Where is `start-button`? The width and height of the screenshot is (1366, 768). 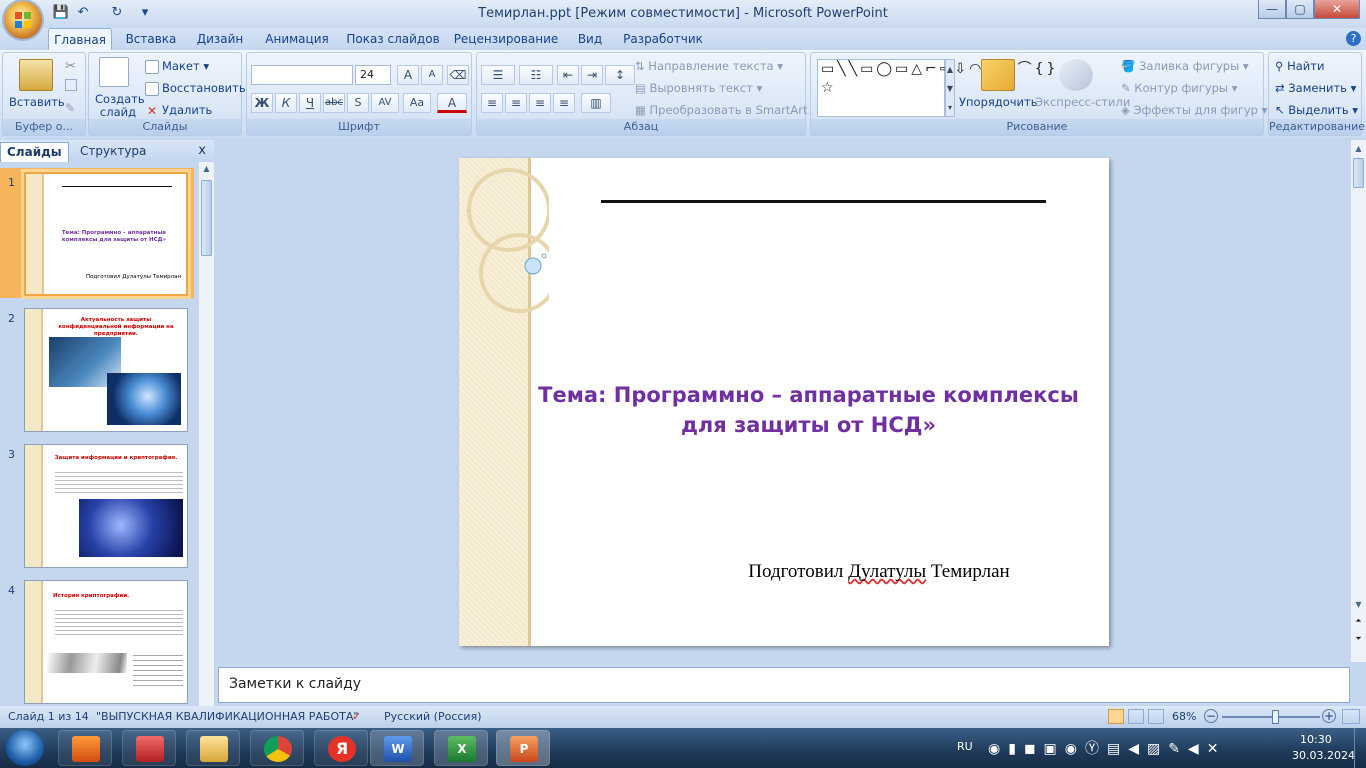
start-button is located at coordinates (25, 748).